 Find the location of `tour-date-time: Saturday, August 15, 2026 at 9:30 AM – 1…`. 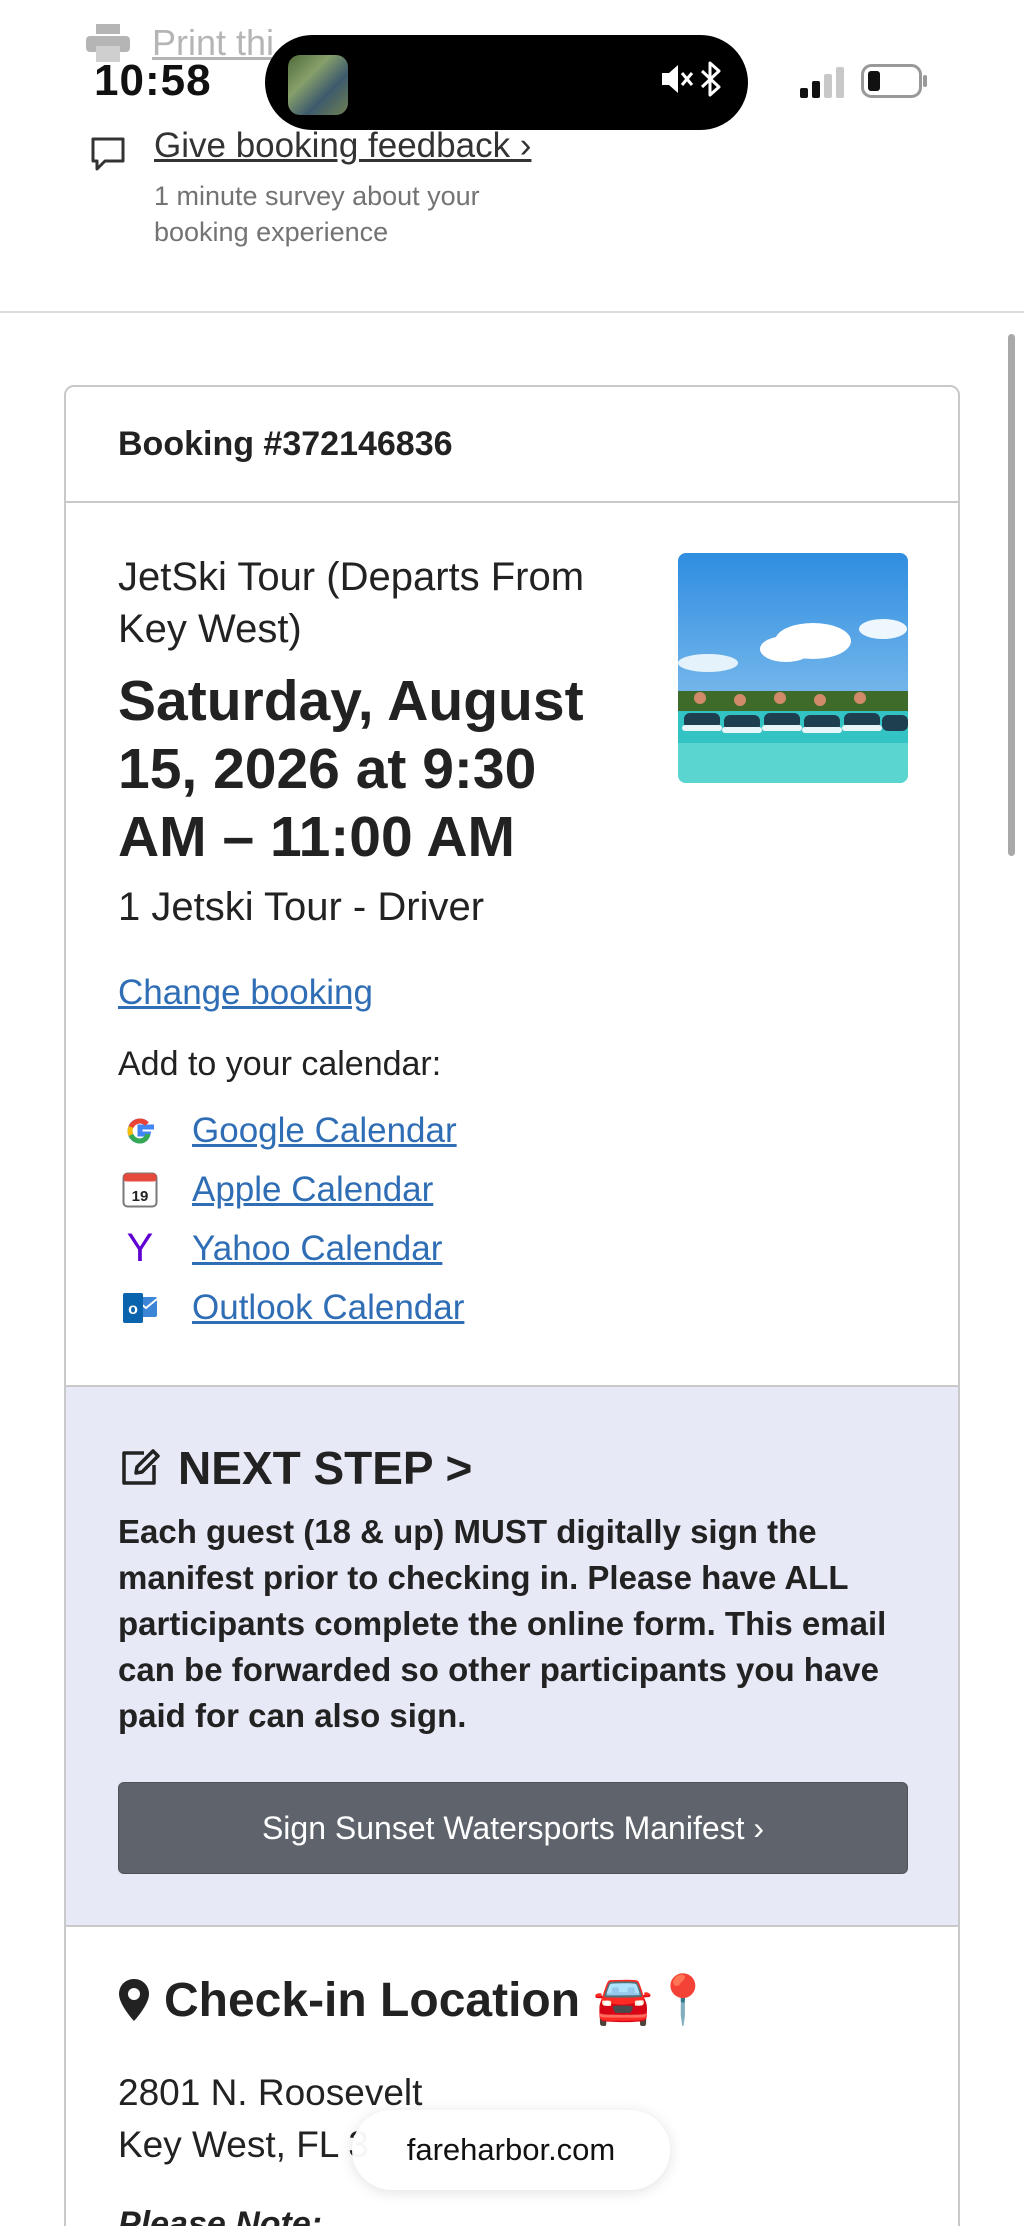

tour-date-time: Saturday, August 15, 2026 at 9:30 AM – 1… is located at coordinates (351, 769).